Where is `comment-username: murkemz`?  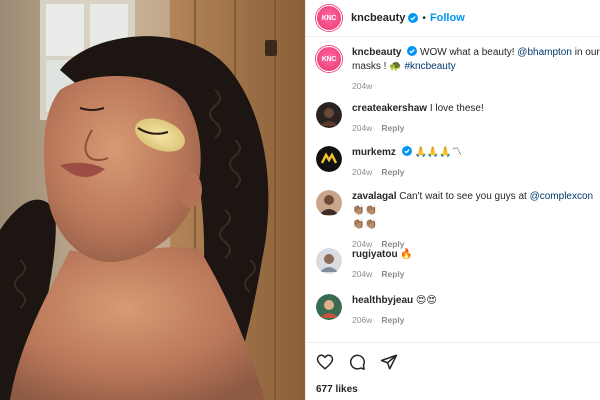
comment-username: murkemz is located at coordinates (374, 152).